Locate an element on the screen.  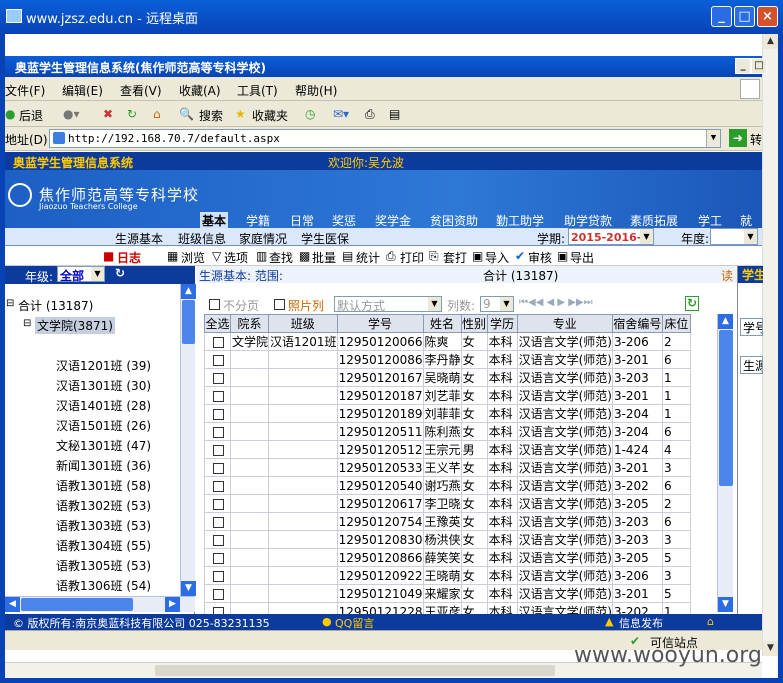
tree-class-item: 语教1305班 (53) is located at coordinates (103, 567).